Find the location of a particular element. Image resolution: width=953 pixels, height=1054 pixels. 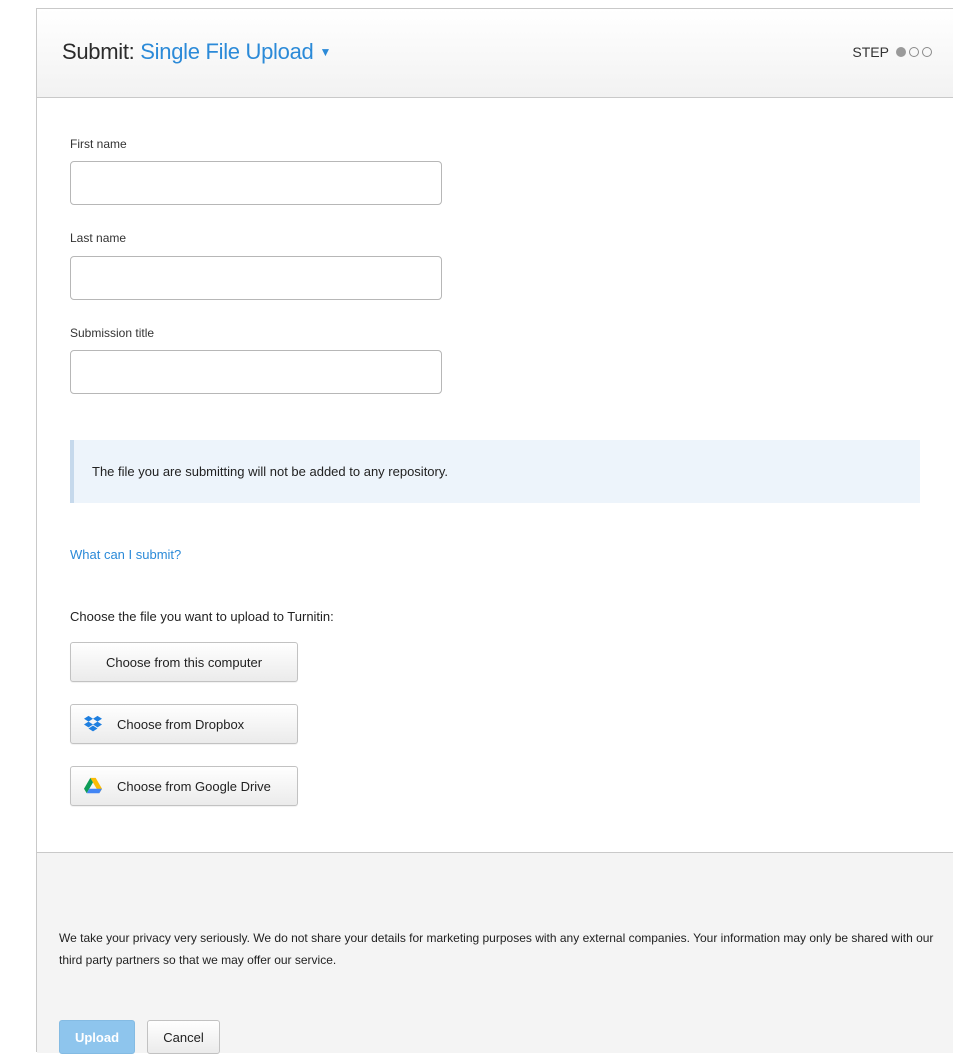

caret-down-icon: ▼ is located at coordinates (325, 52).